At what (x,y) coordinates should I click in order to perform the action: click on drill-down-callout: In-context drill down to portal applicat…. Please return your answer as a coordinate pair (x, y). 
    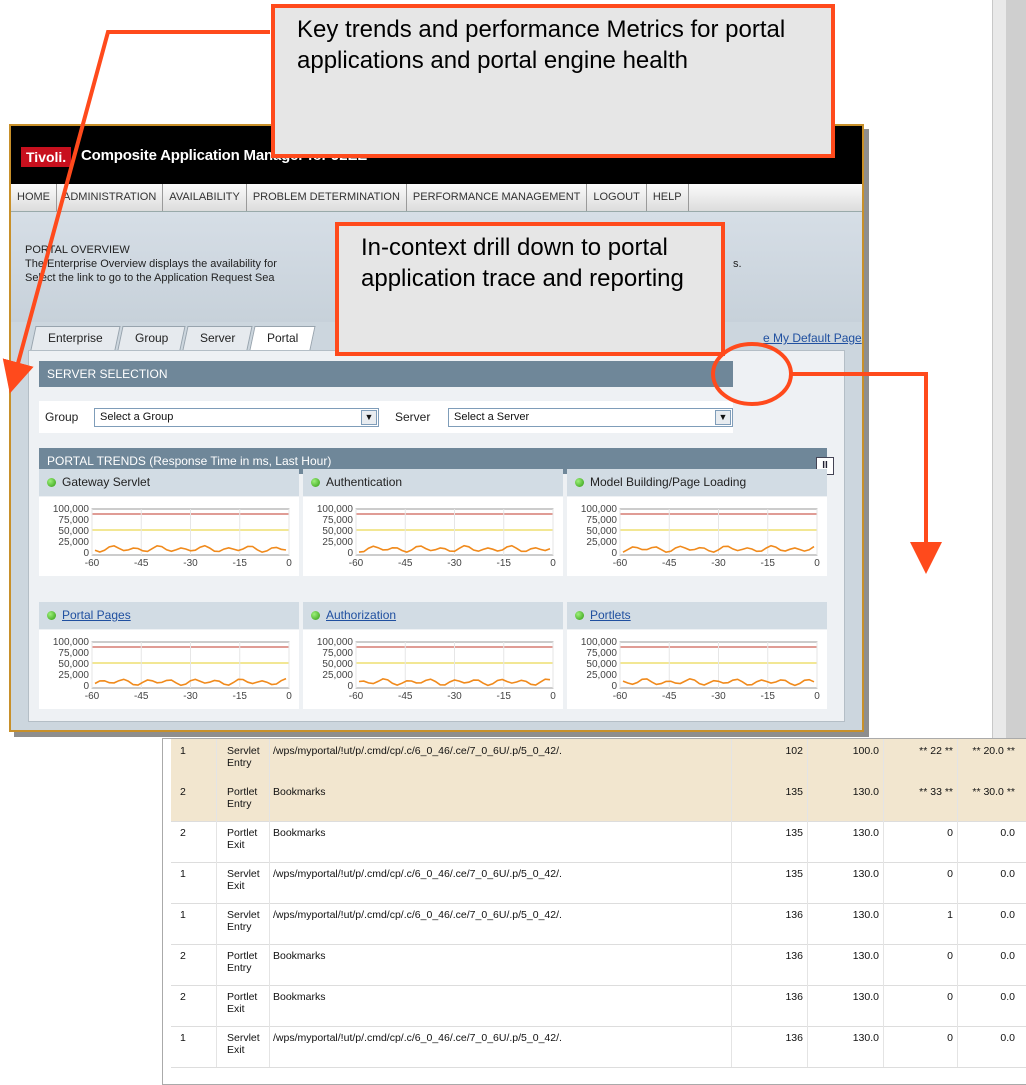
    Looking at the image, I should click on (530, 289).